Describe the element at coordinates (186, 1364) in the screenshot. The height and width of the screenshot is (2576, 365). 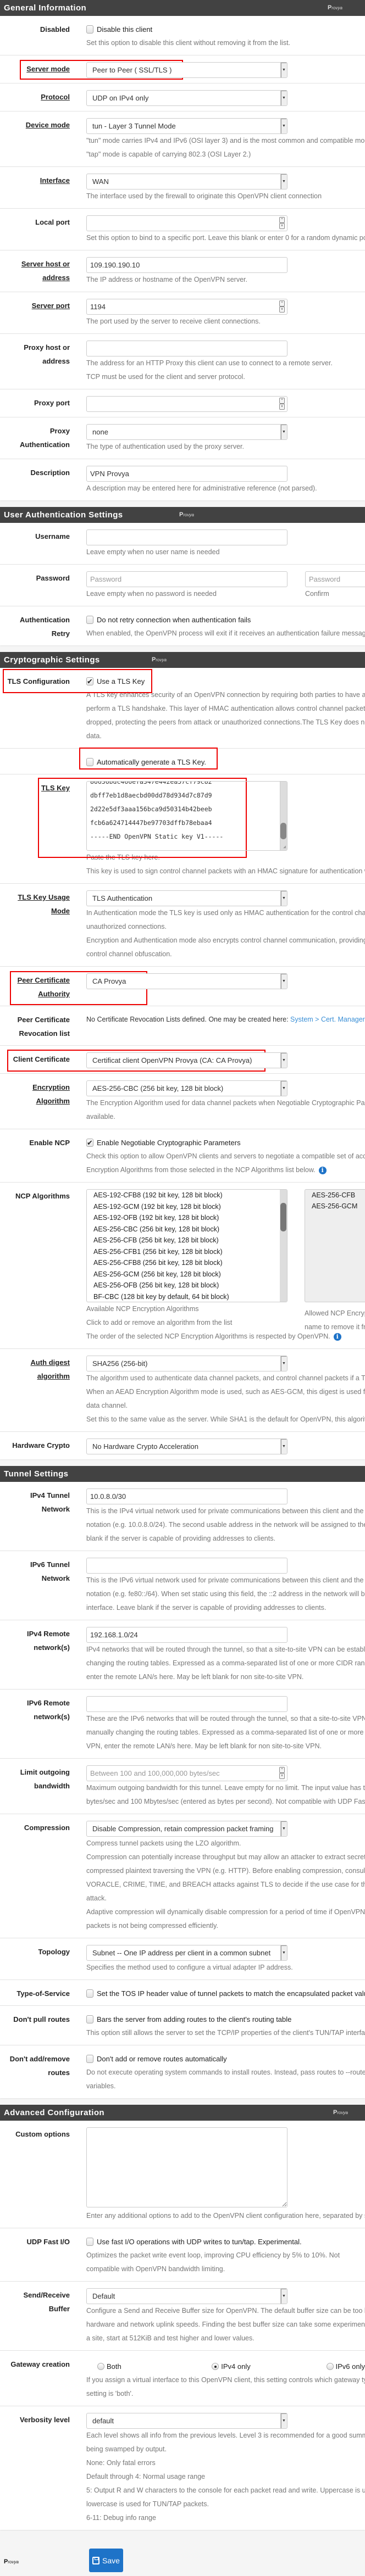
I see `auth-digest-select: SHA256 (256-bit) ▼` at that location.